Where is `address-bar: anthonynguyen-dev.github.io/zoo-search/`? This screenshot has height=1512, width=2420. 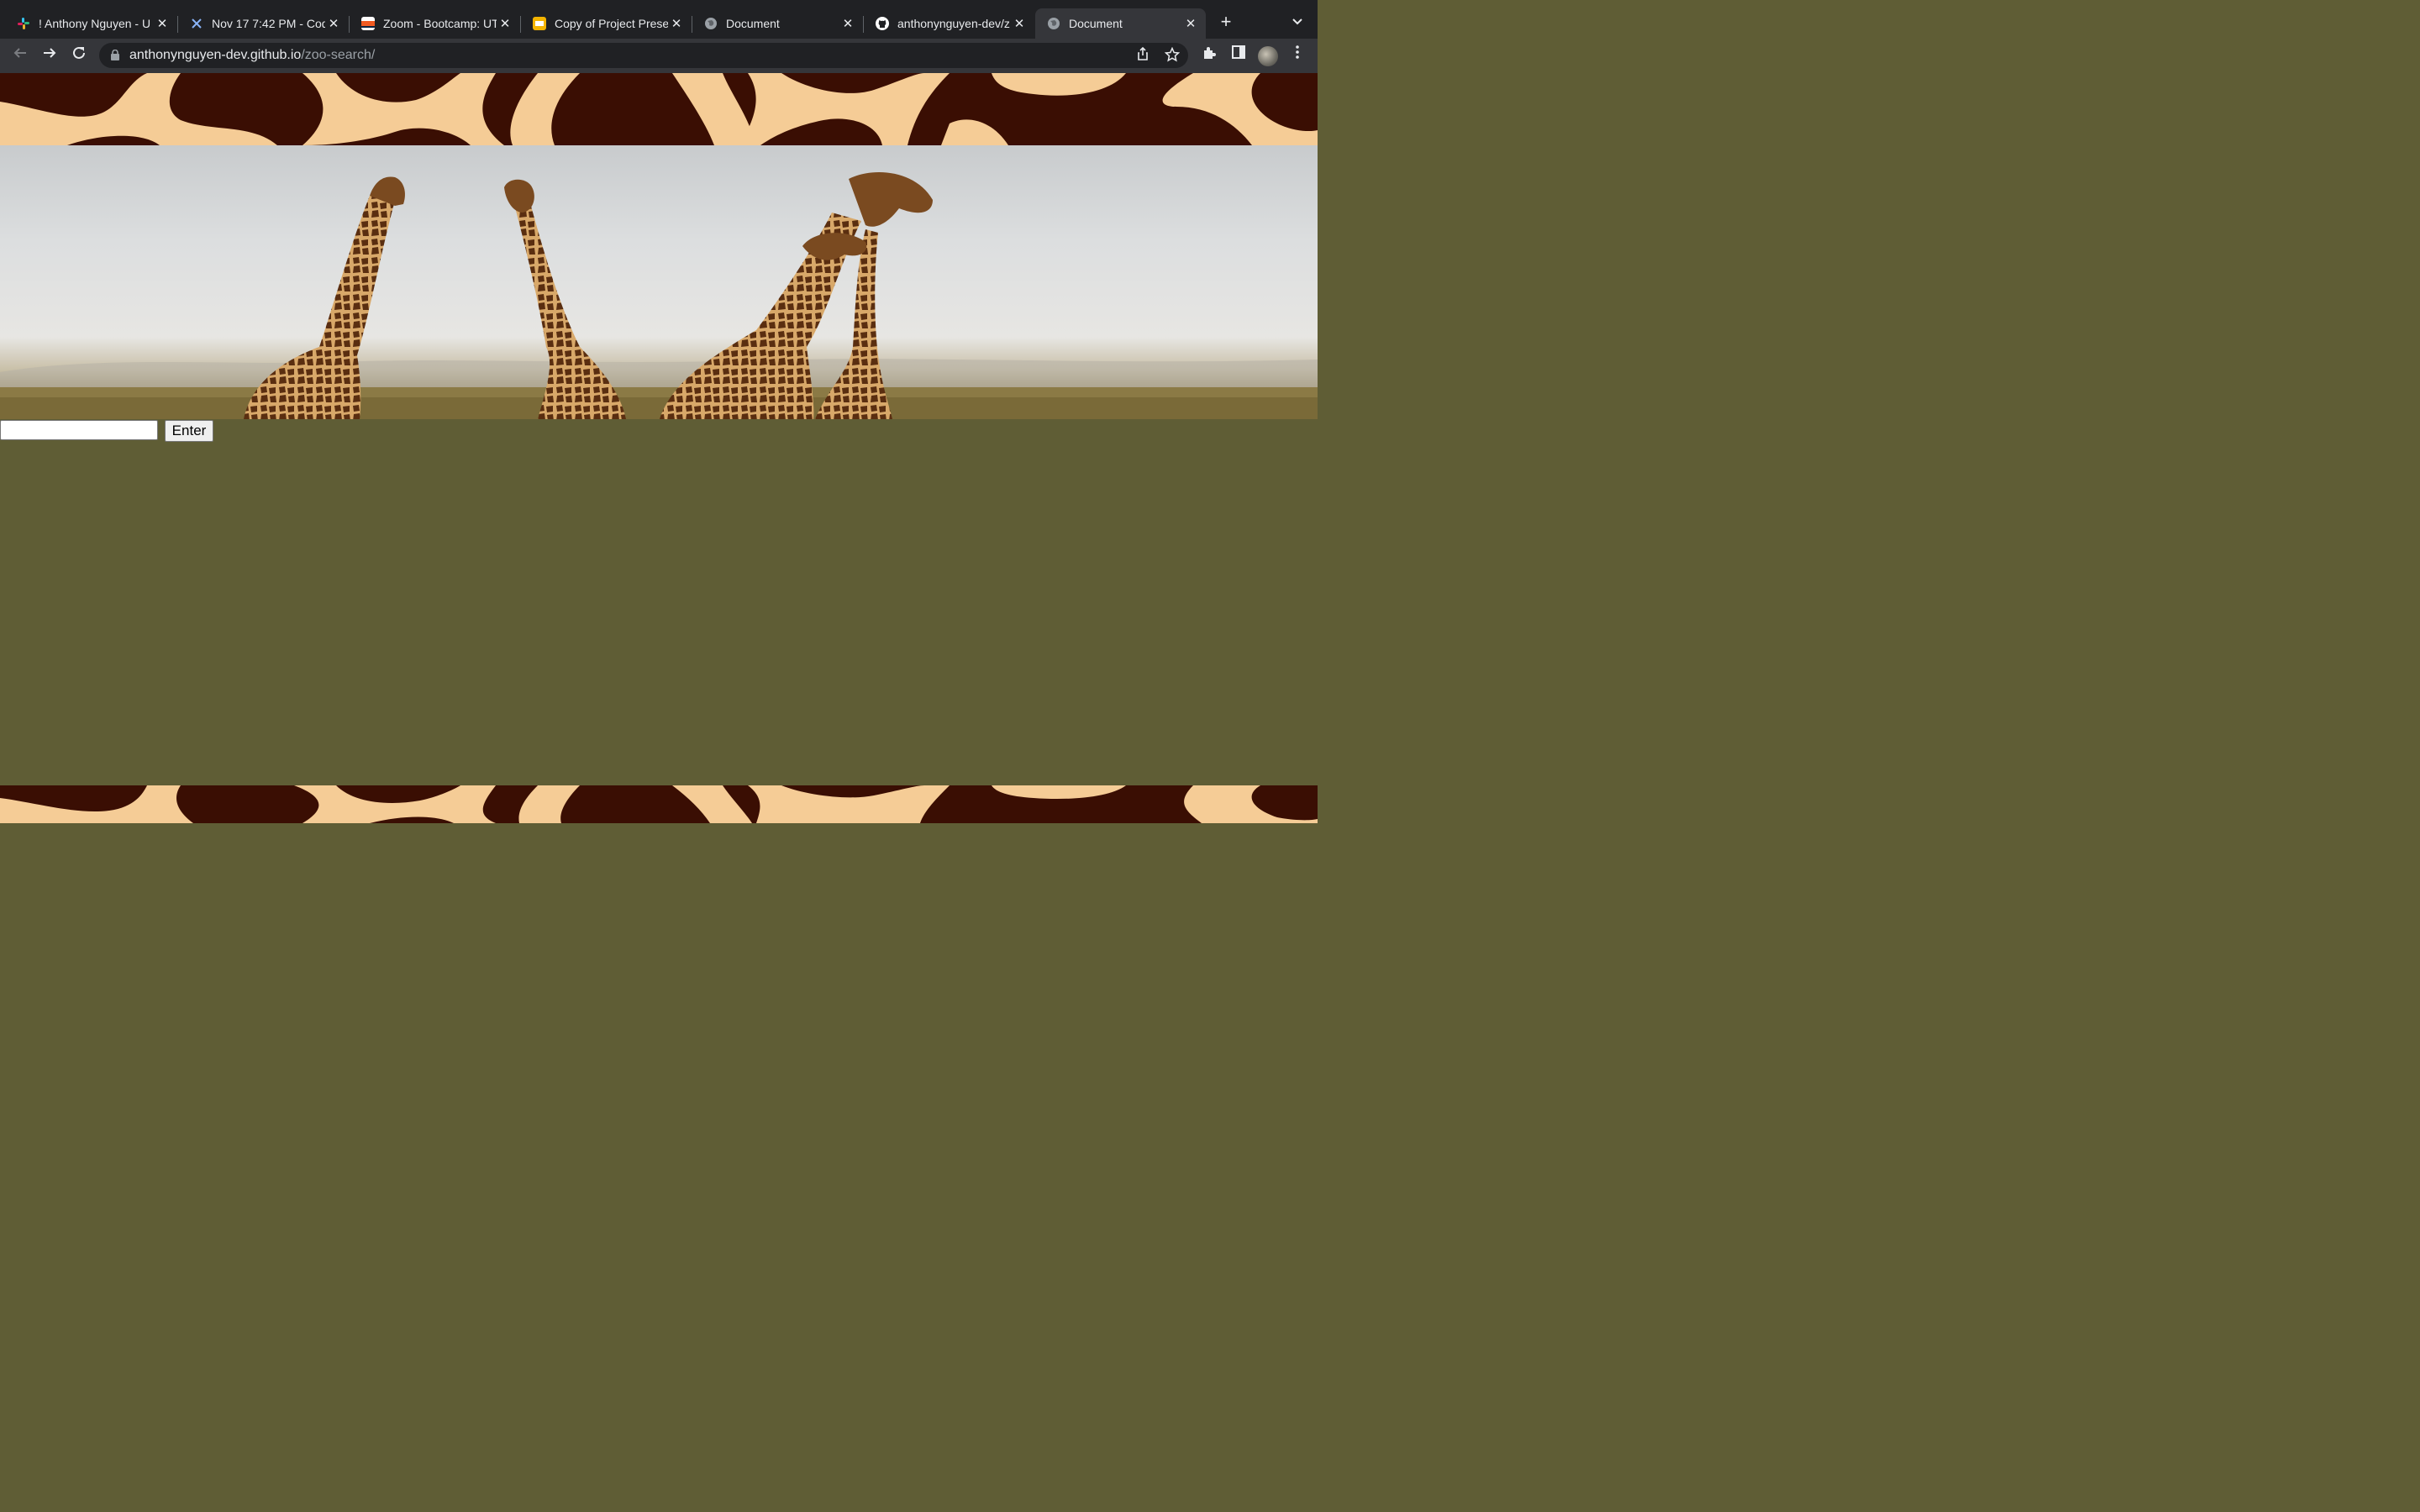 address-bar: anthonynguyen-dev.github.io/zoo-search/ is located at coordinates (643, 55).